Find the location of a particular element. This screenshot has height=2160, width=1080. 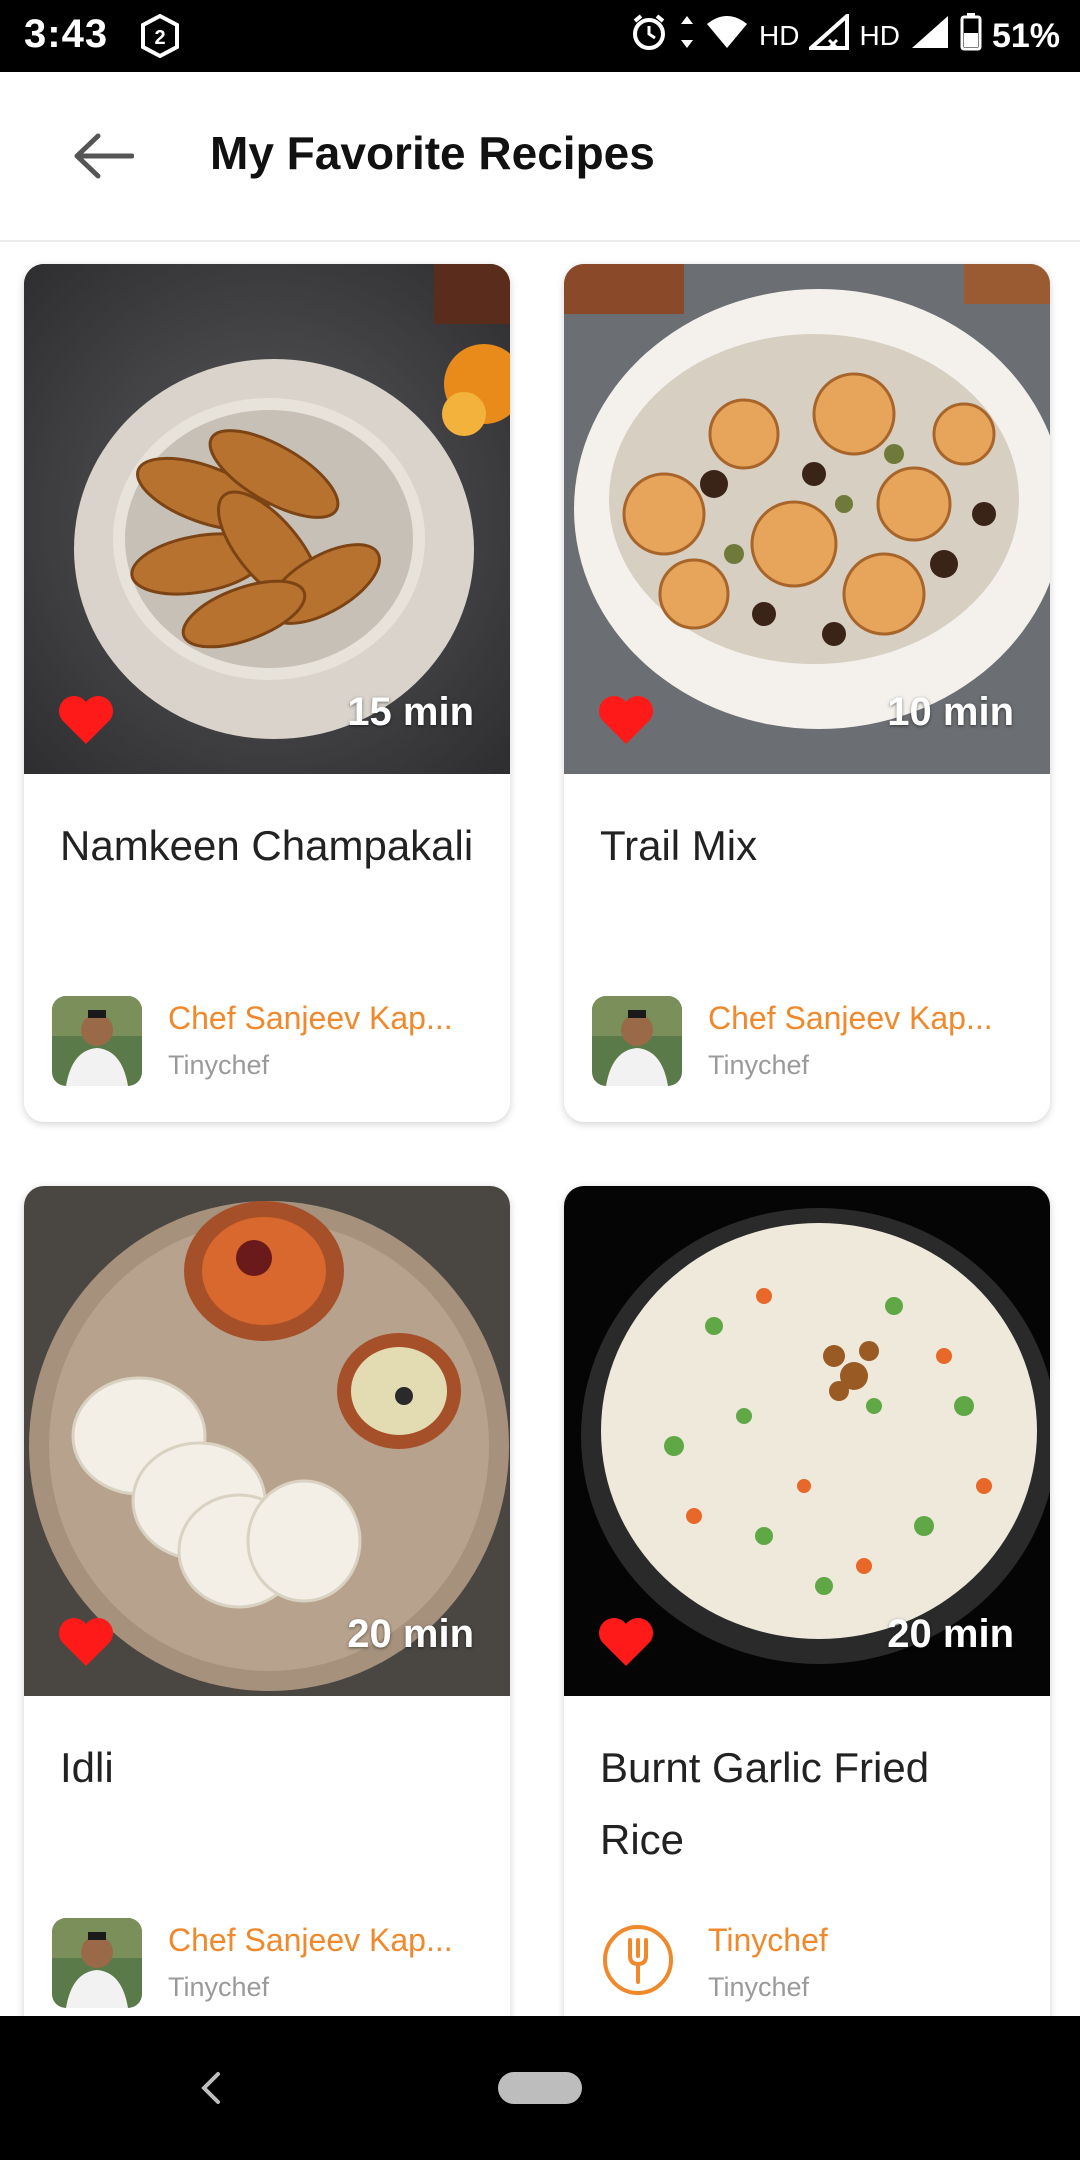

alarm-icon is located at coordinates (649, 36).